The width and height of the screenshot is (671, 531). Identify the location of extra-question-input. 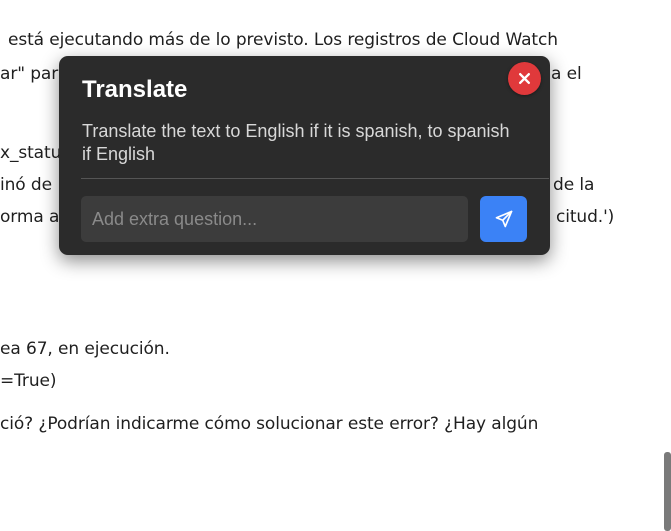
(274, 219).